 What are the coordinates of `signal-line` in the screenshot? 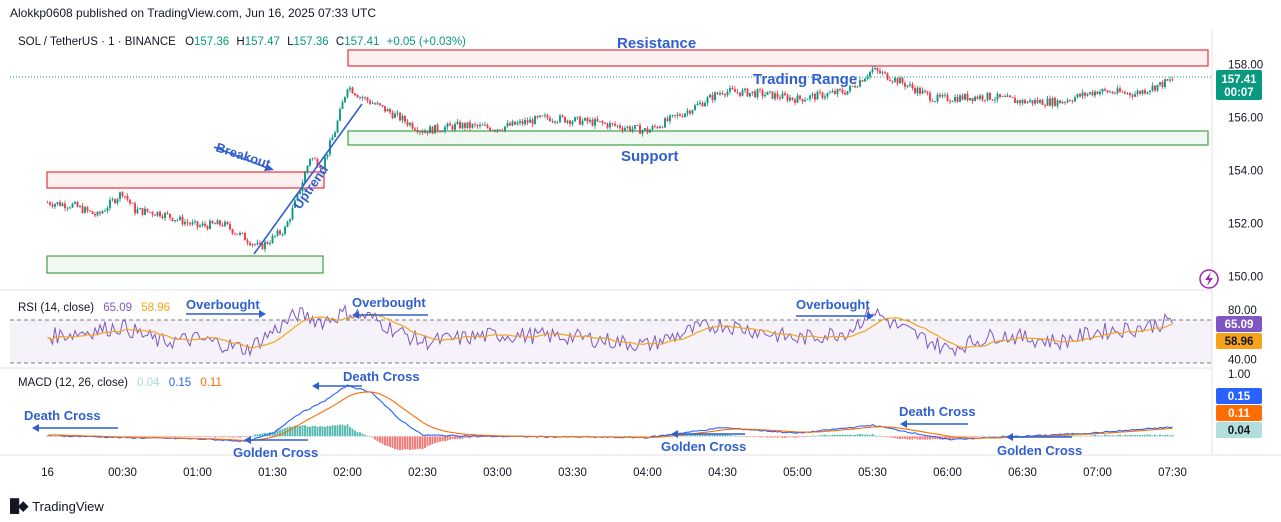 It's located at (610, 416).